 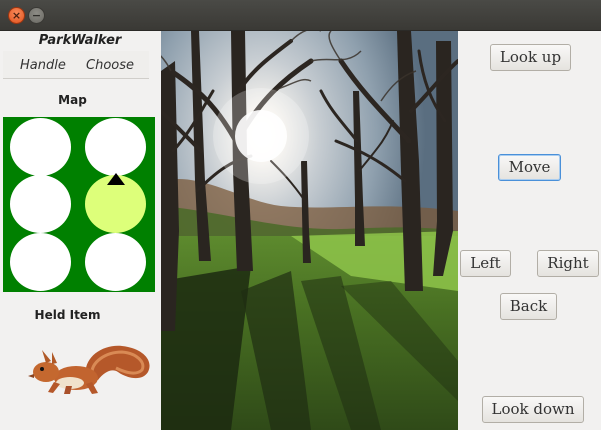 What do you see at coordinates (485, 263) in the screenshot?
I see `left-button: Left` at bounding box center [485, 263].